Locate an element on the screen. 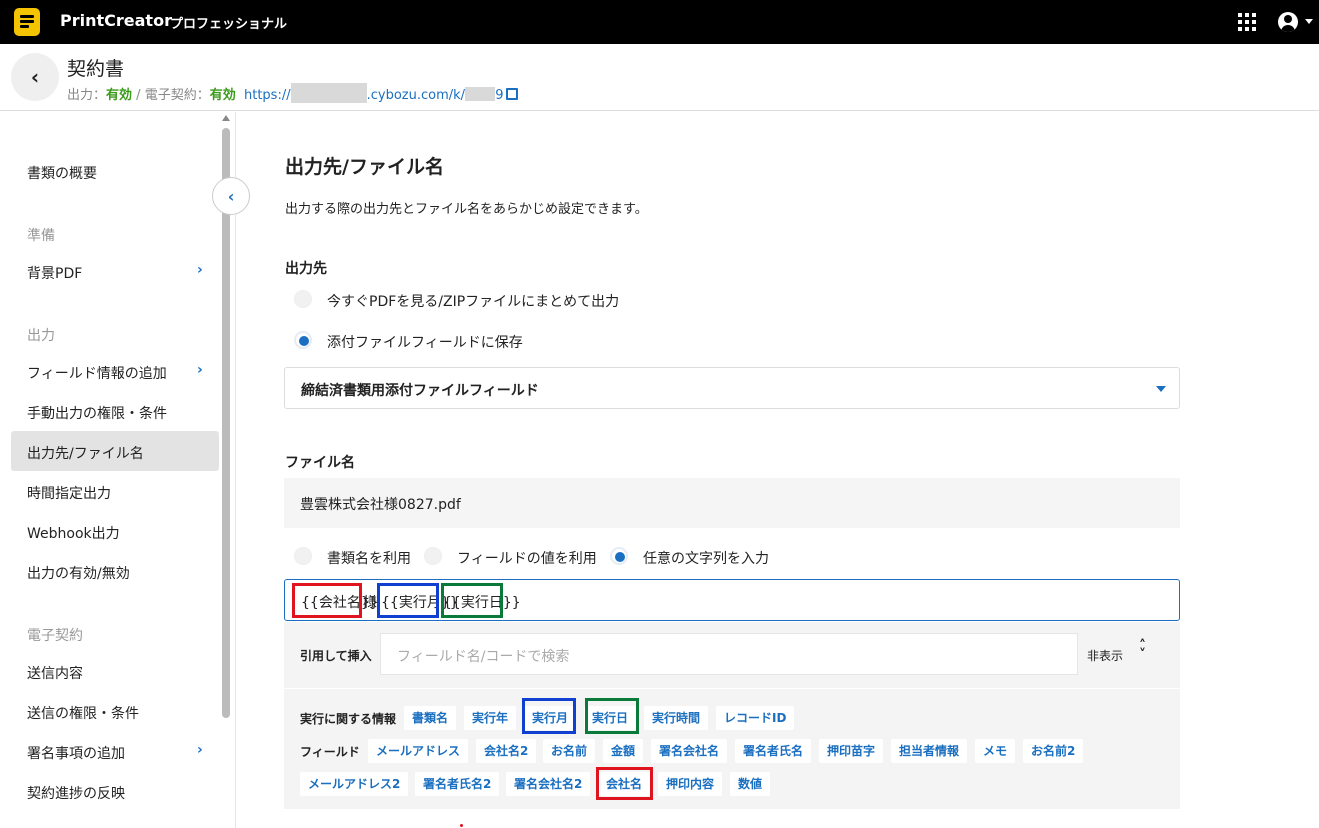 Image resolution: width=1319 pixels, height=828 pixels. chip-field-sign-company2: 署名会社名2 is located at coordinates (548, 784).